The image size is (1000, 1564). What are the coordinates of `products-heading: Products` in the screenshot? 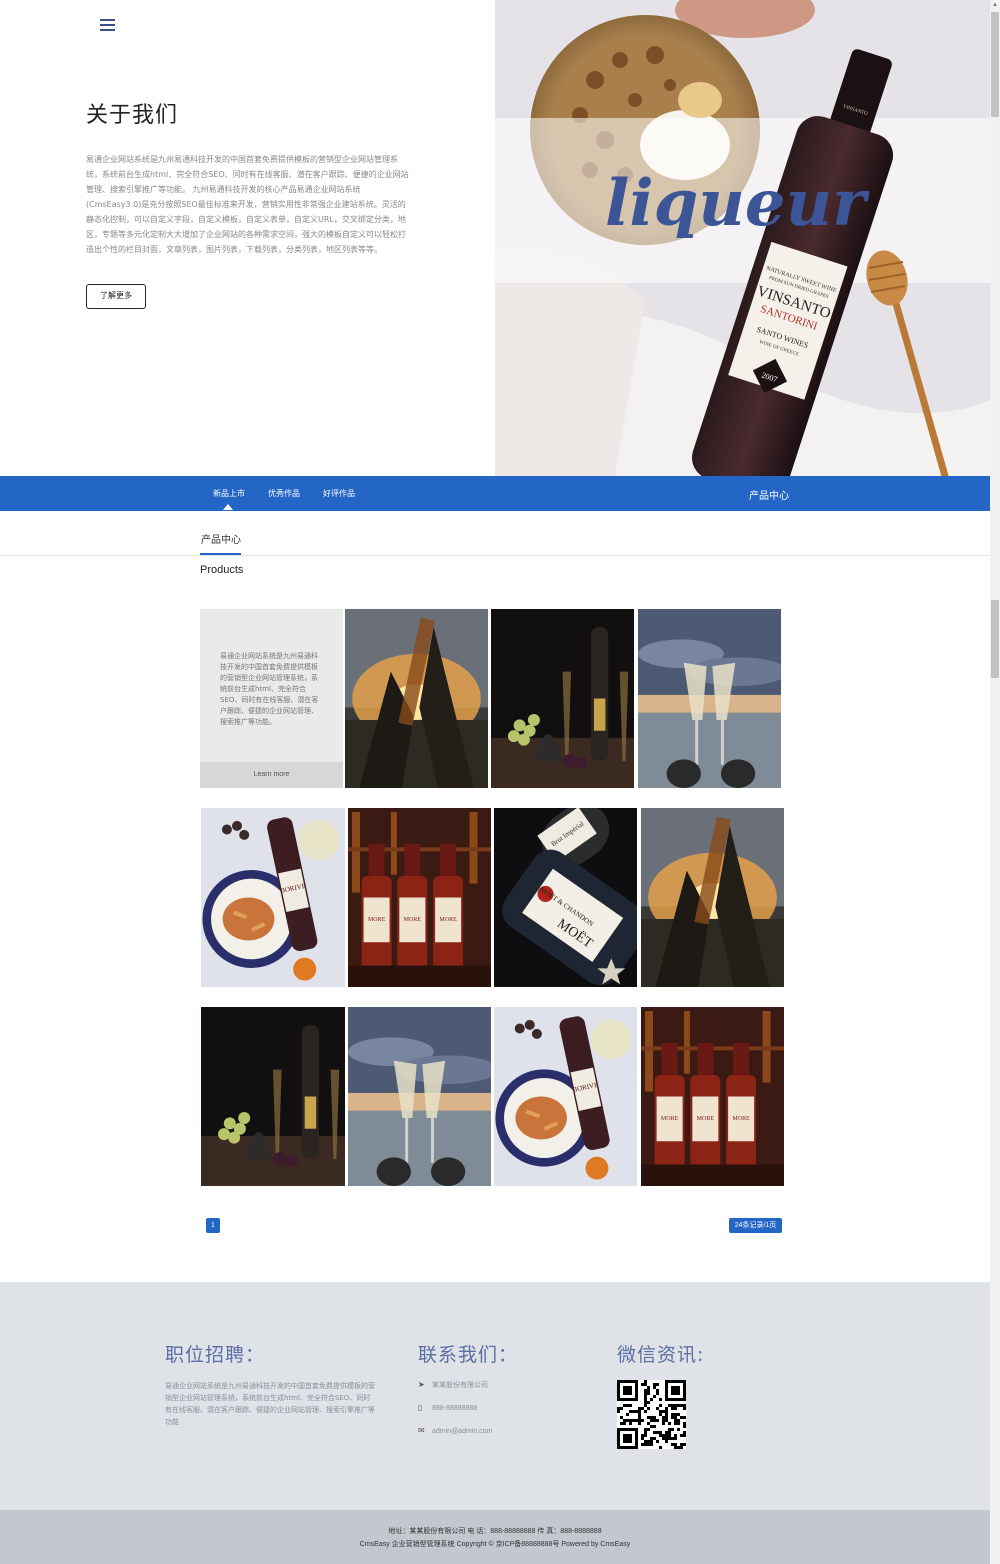 It's located at (222, 570).